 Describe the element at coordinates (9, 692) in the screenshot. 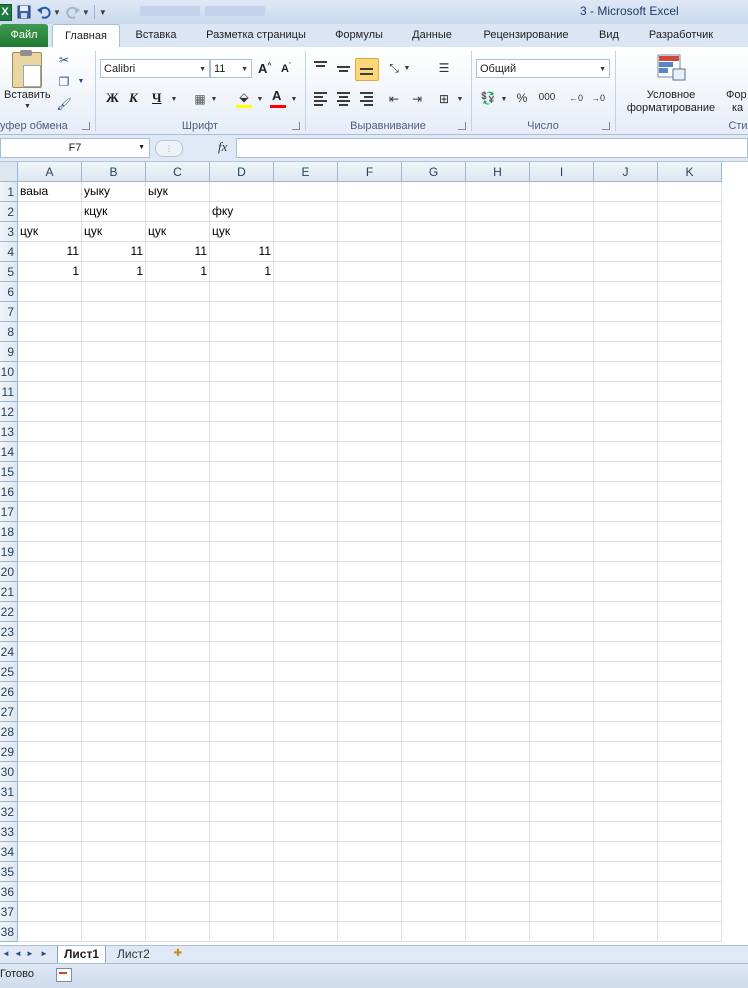

I see `row-header-26: 26` at that location.